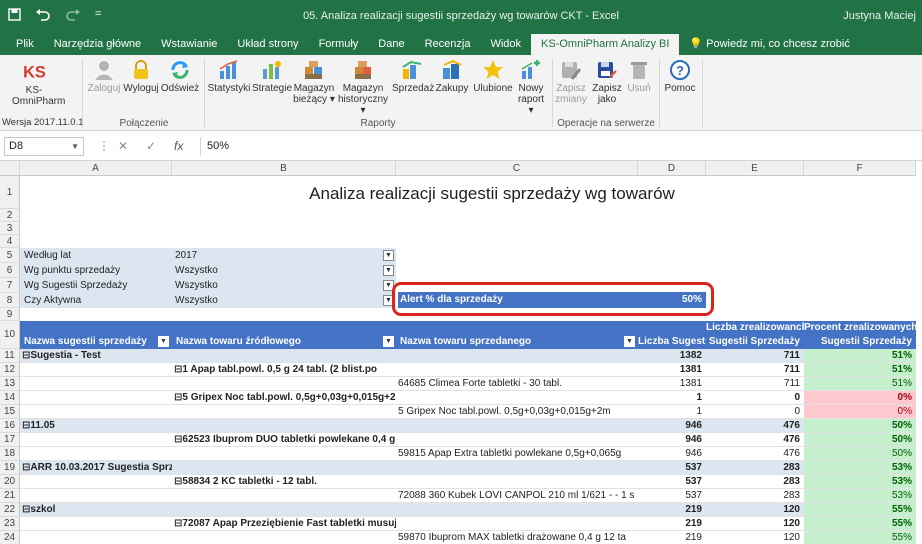  Describe the element at coordinates (571, 82) in the screenshot. I see `save-changes-button: Zapisz zmiany` at that location.